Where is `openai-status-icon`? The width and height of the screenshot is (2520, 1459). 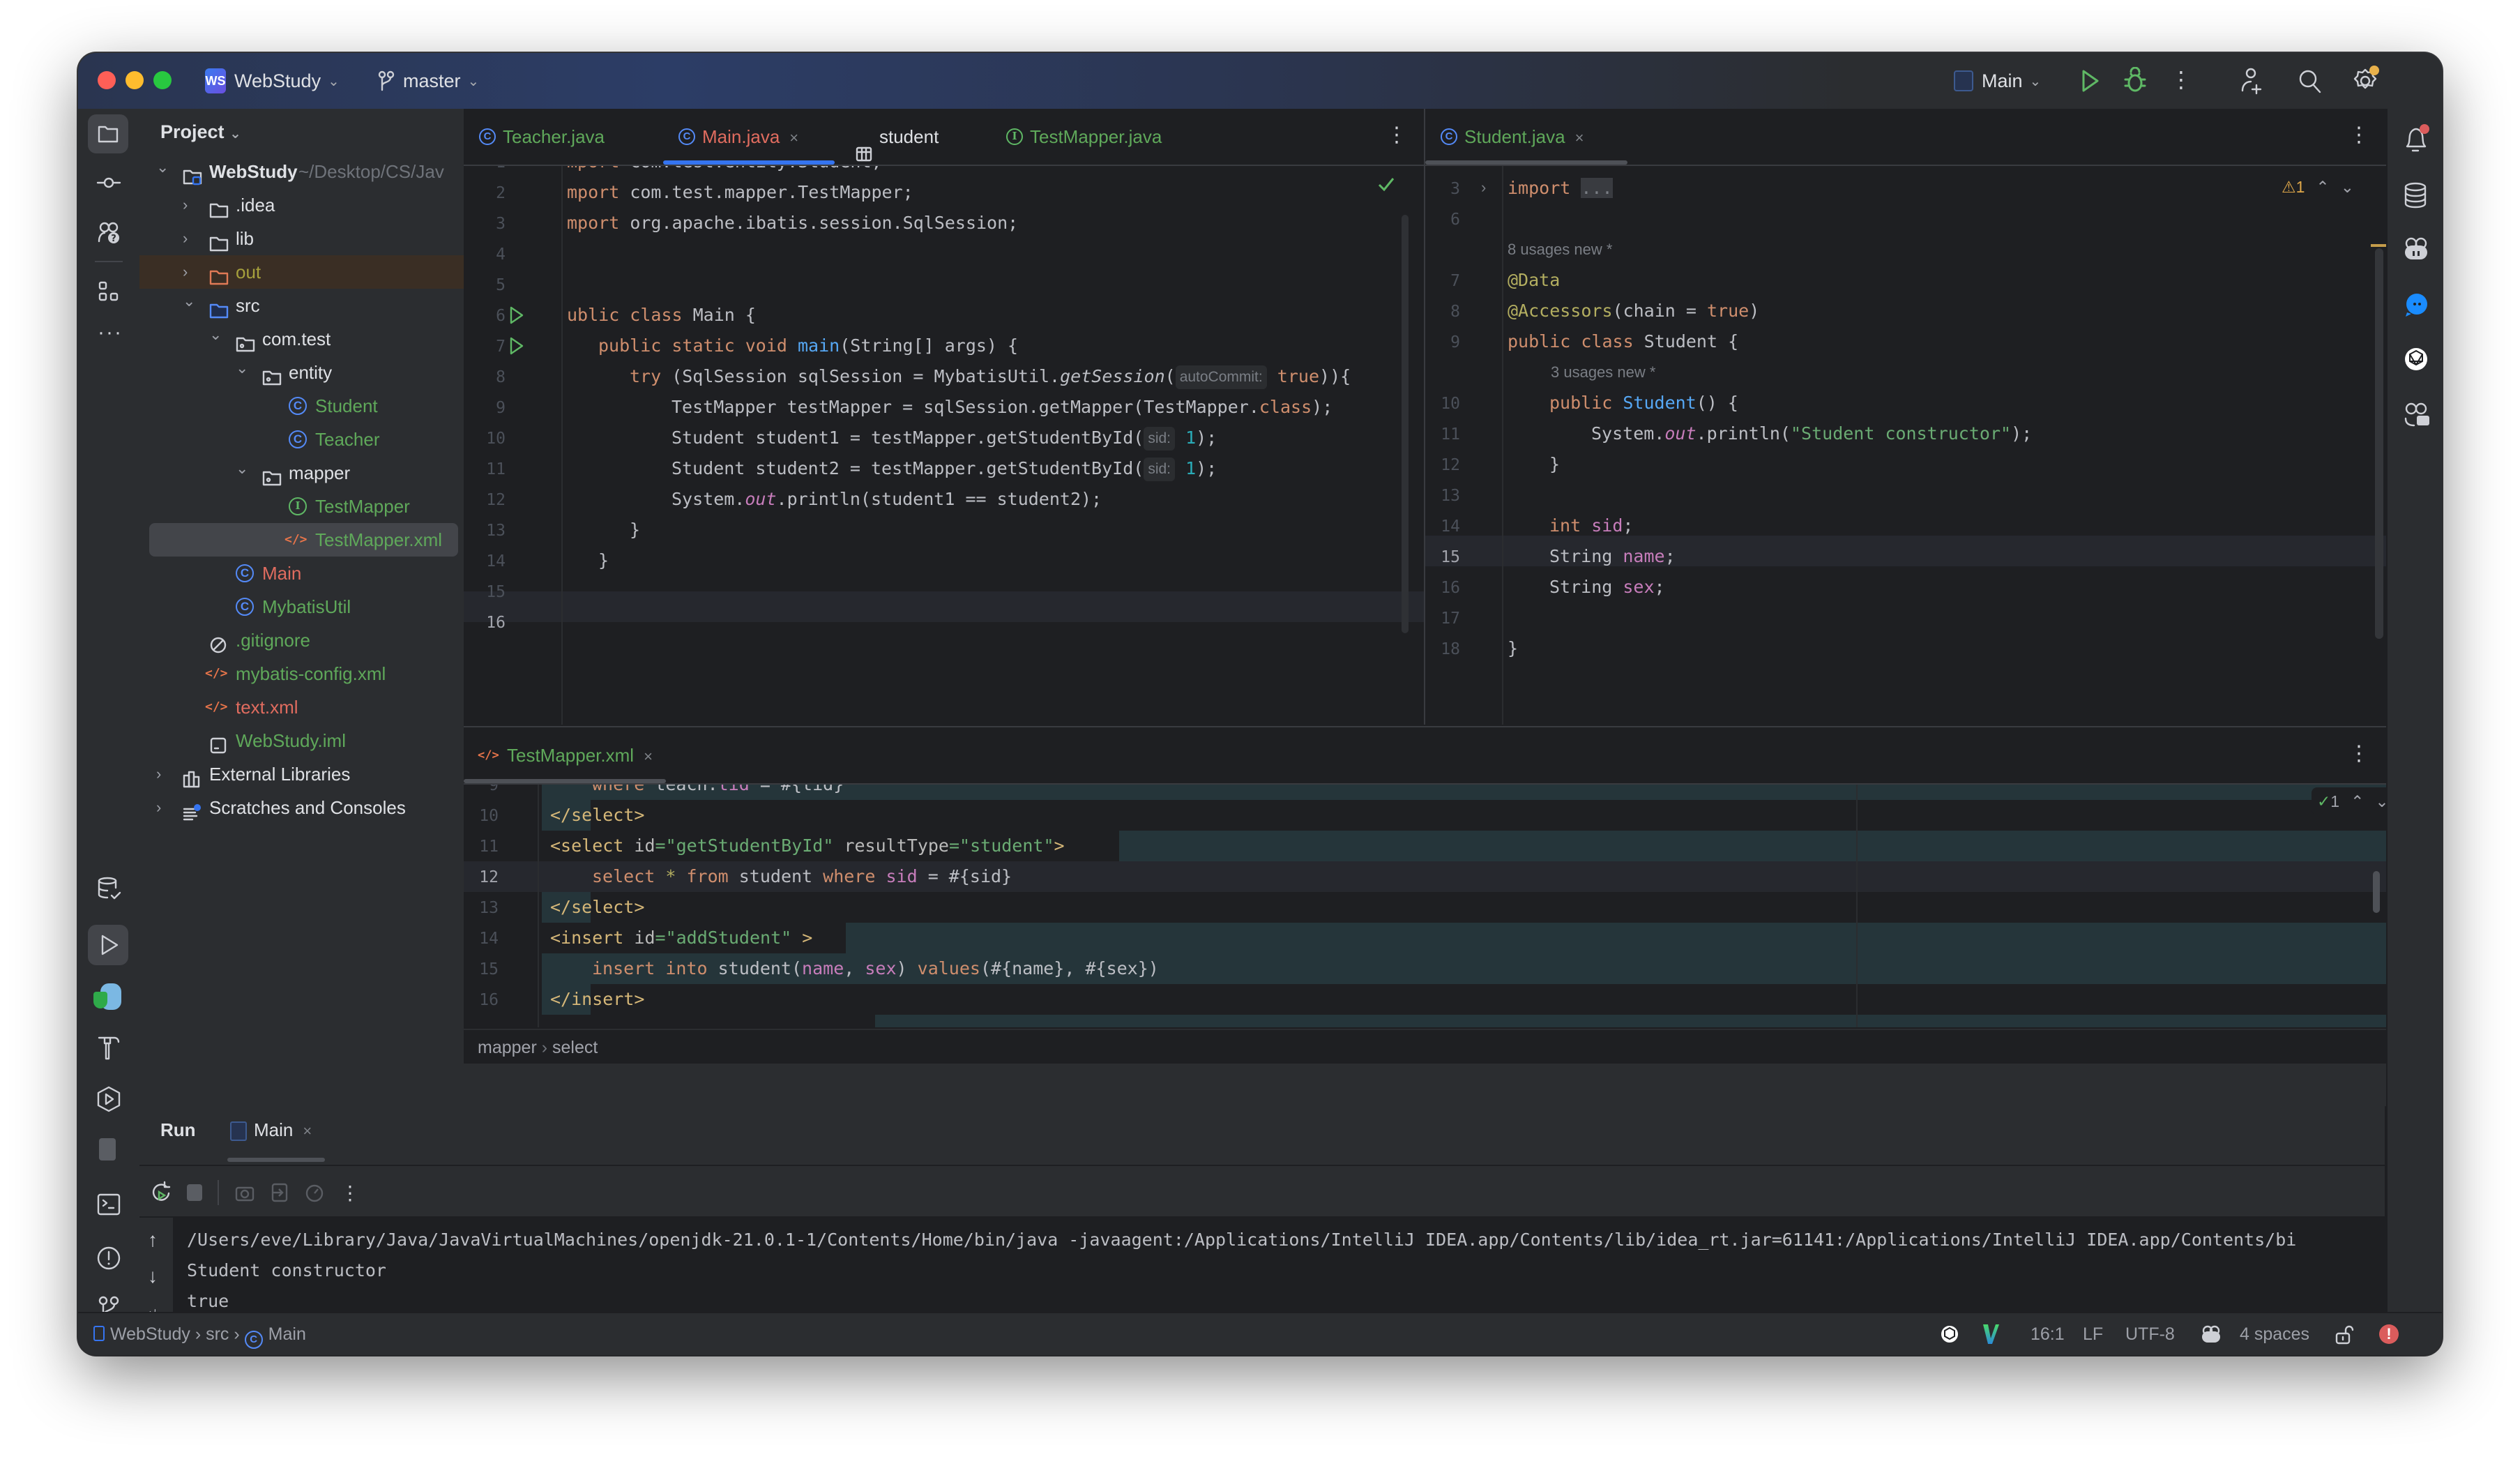 openai-status-icon is located at coordinates (1950, 1334).